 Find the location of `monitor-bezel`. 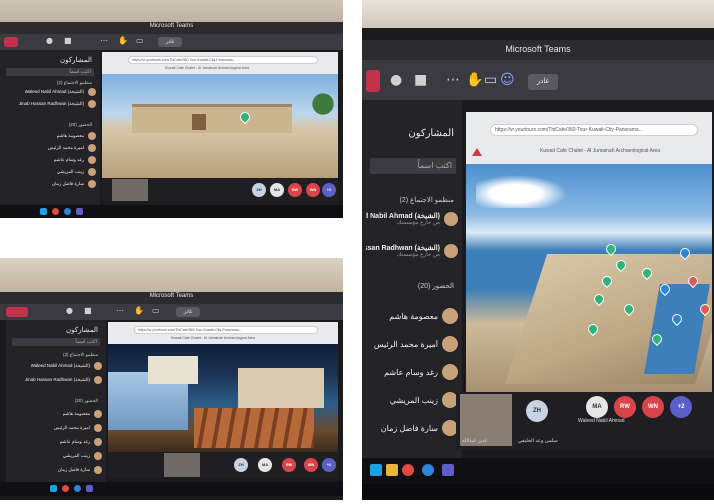

monitor-bezel is located at coordinates (538, 492).